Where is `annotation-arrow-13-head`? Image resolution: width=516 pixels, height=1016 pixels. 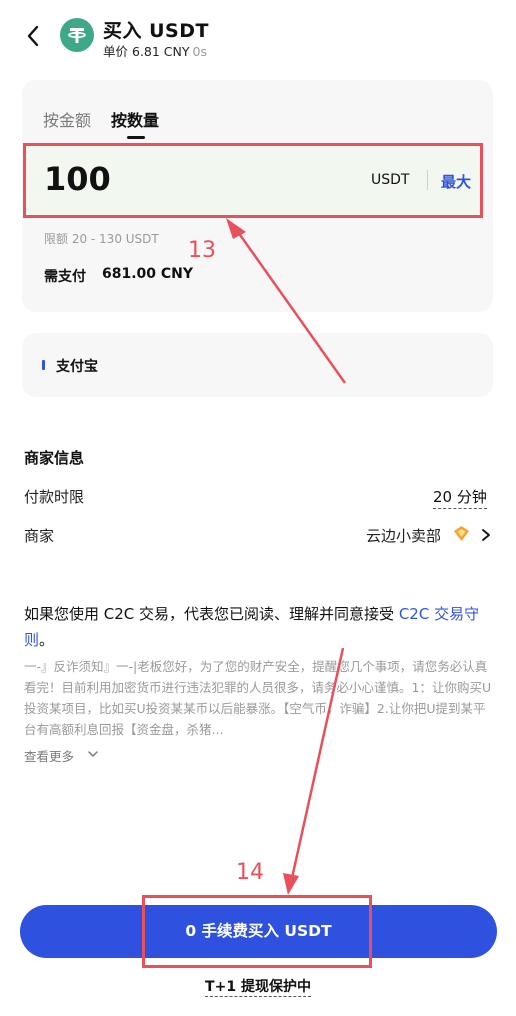
annotation-arrow-13-head is located at coordinates (236, 228).